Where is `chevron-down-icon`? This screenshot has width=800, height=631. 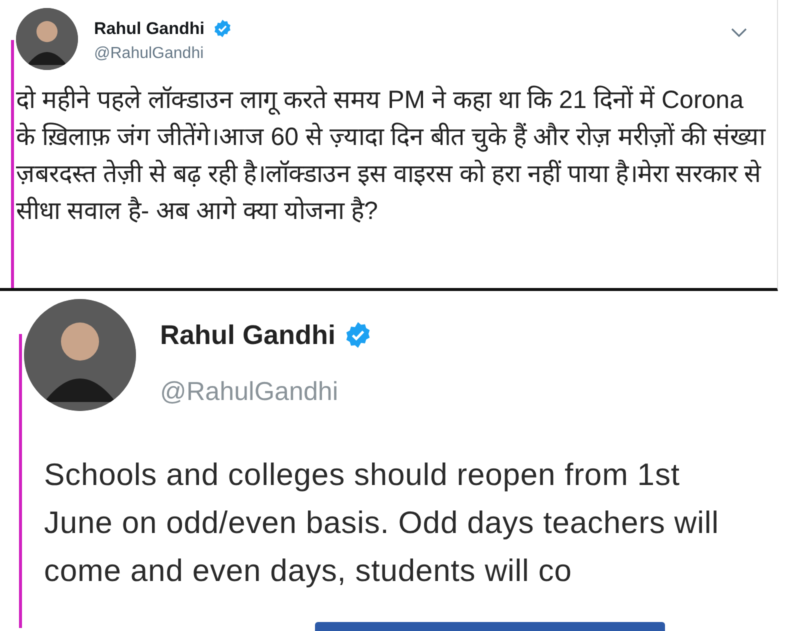 chevron-down-icon is located at coordinates (739, 33).